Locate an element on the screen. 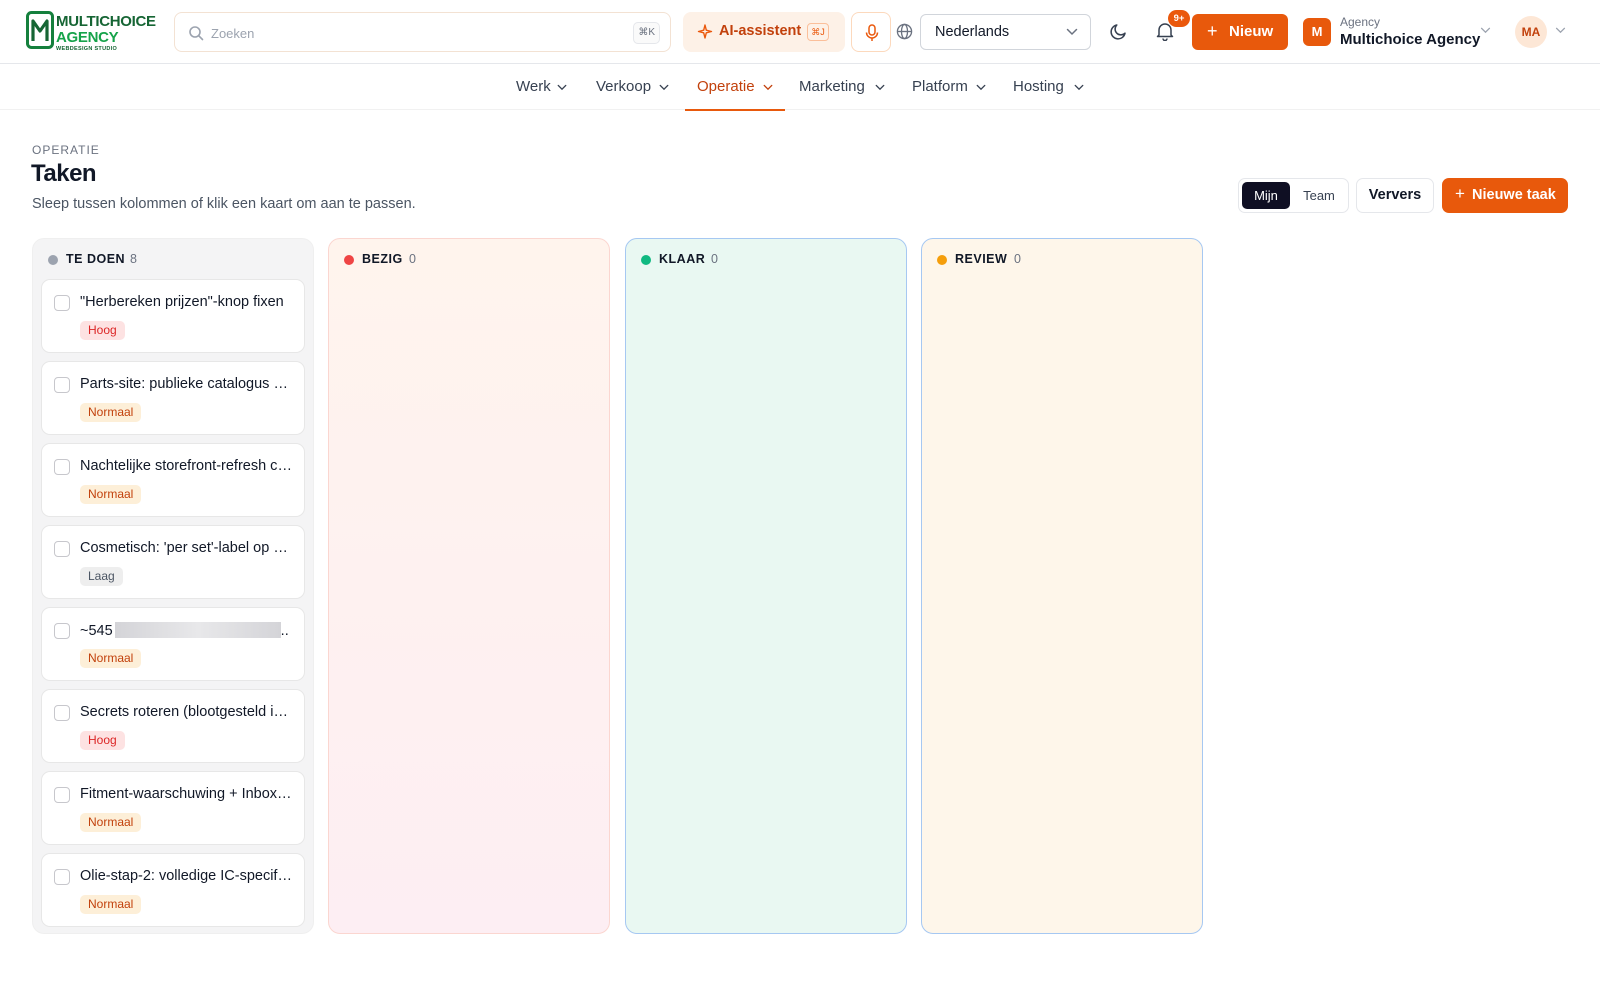  brand-line-1: MULTICHOICE is located at coordinates (106, 21).